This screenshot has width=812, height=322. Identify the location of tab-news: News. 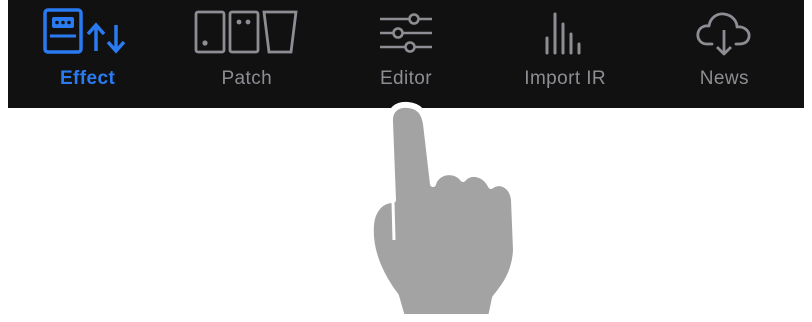
(724, 54).